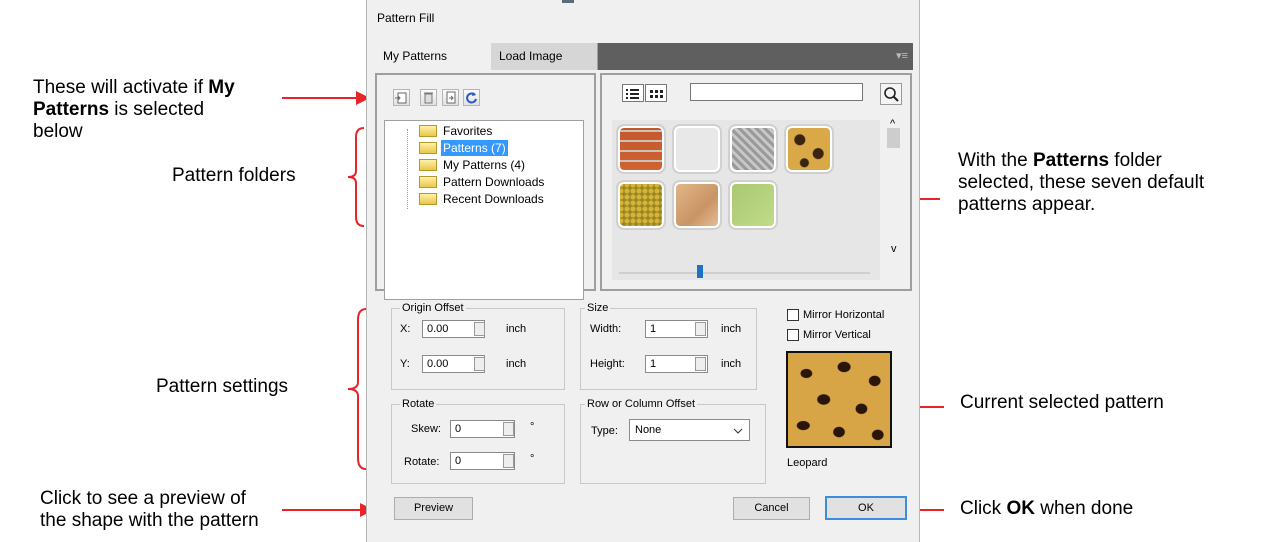  Describe the element at coordinates (731, 329) in the screenshot. I see `width-unit-label: inch` at that location.